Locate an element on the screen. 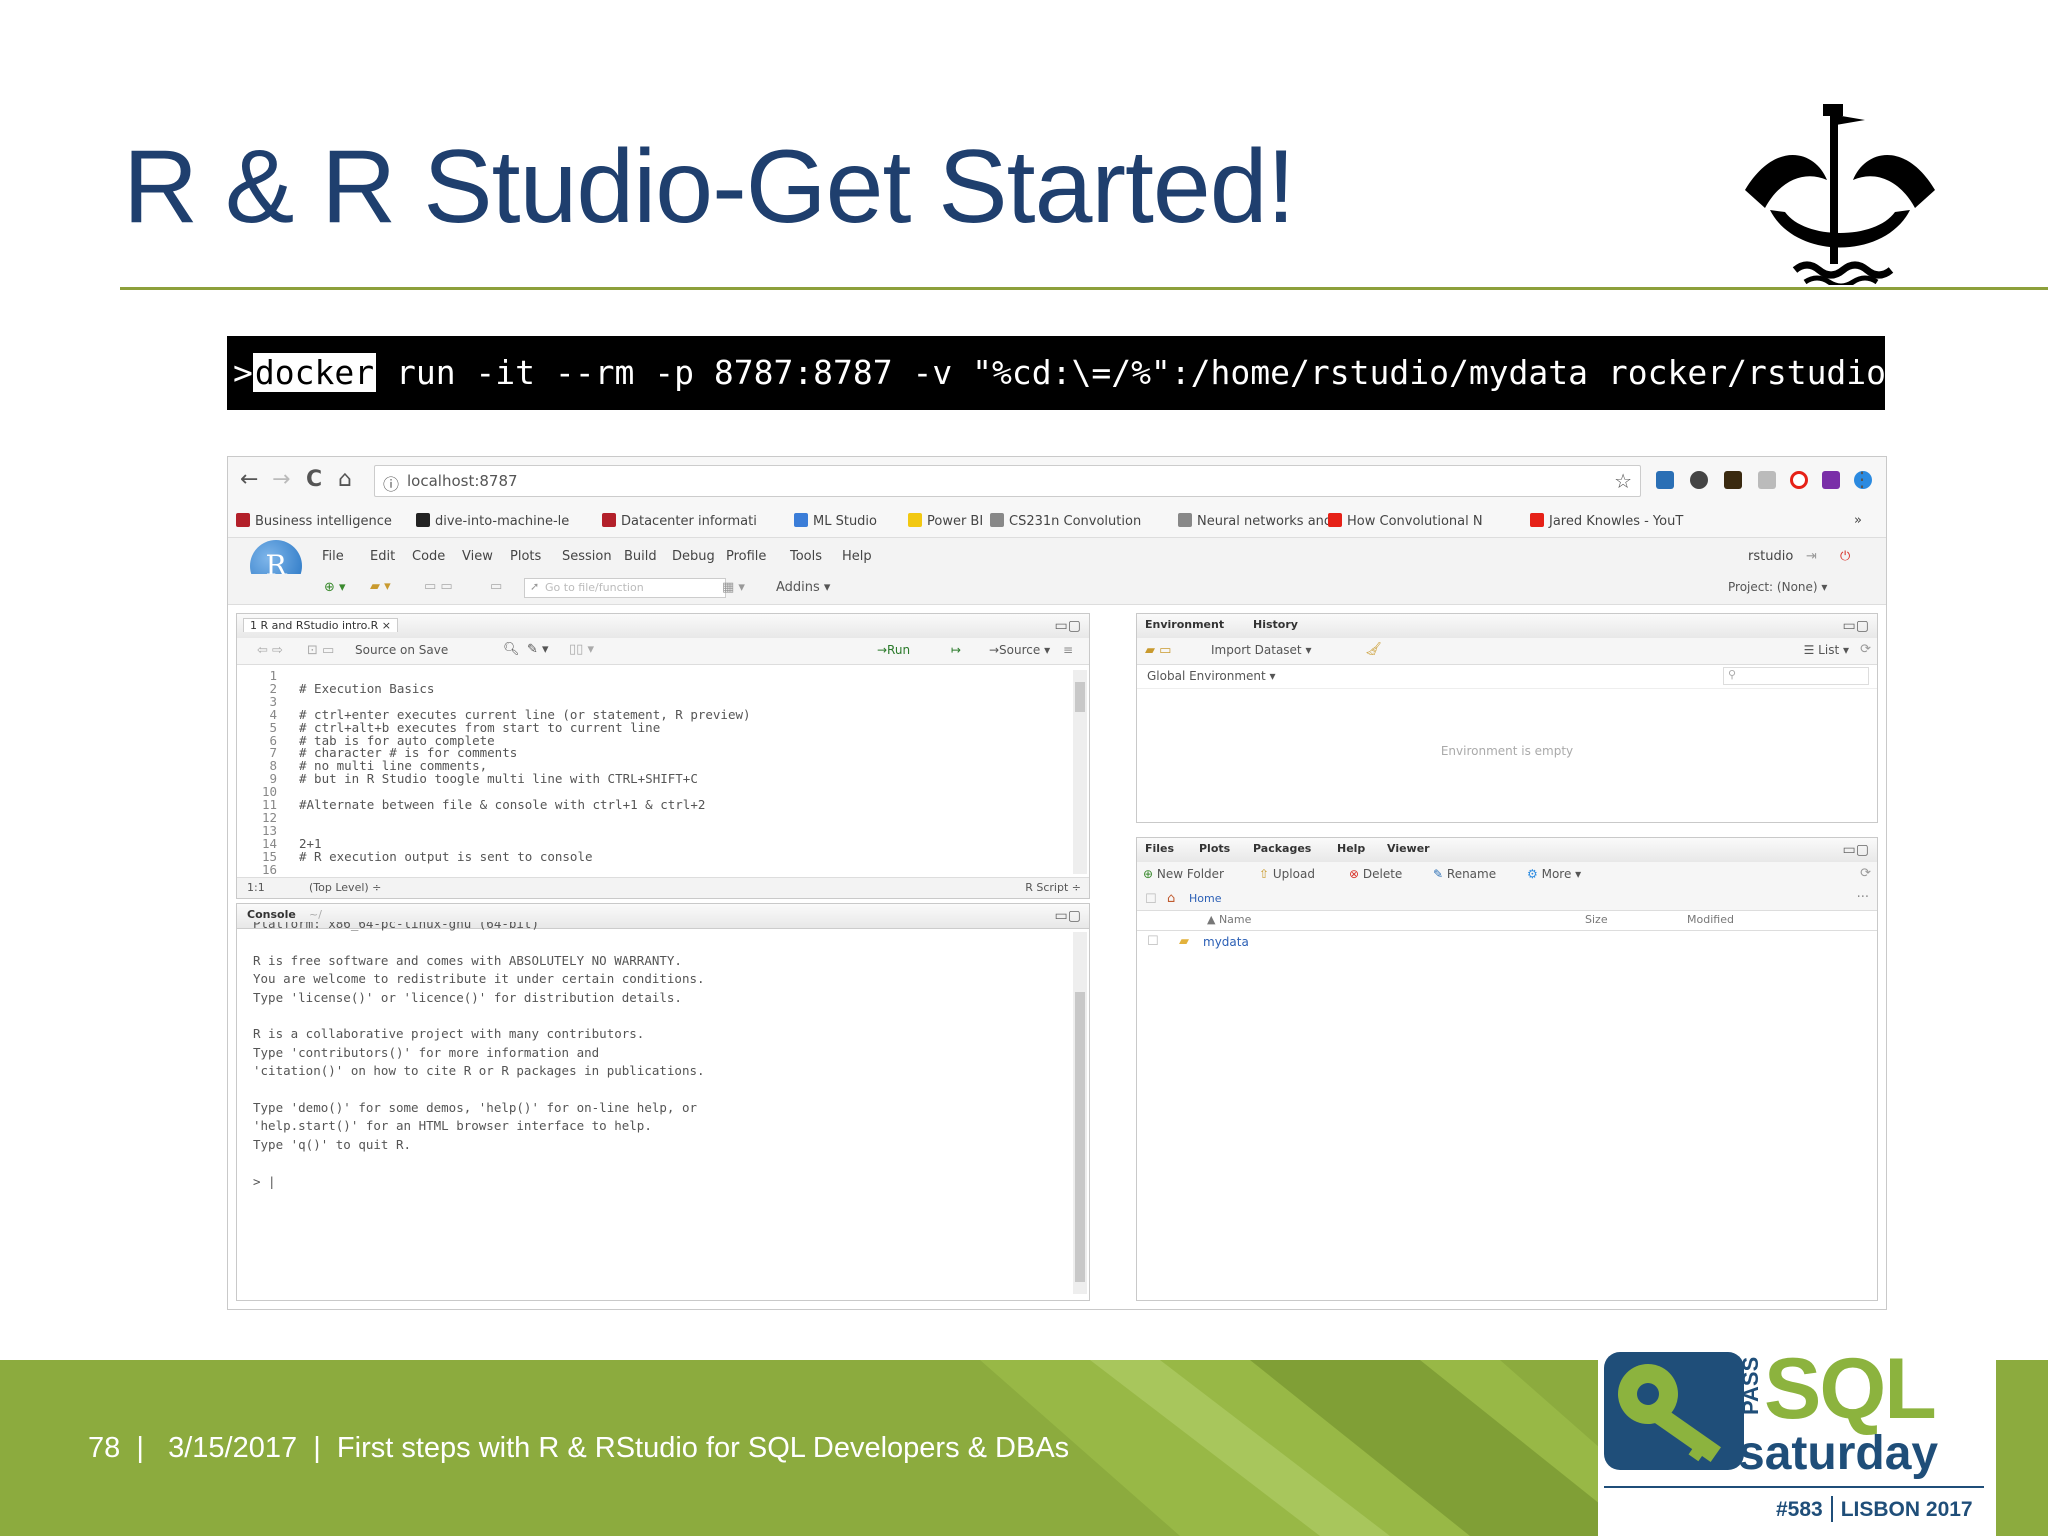 Image resolution: width=2048 pixels, height=1536 pixels. signout-icon: ⇥ is located at coordinates (1811, 556).